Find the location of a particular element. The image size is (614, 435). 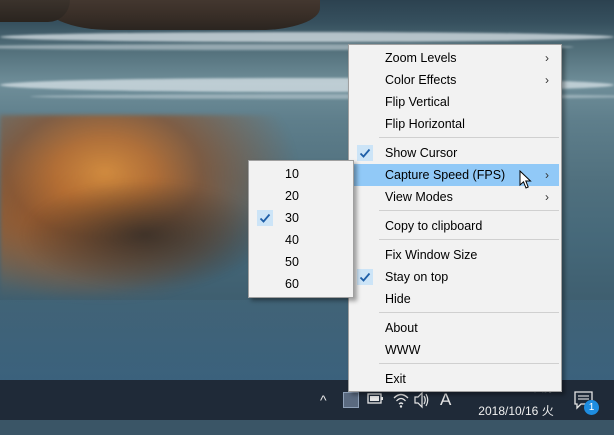

fps-item-30: 30 is located at coordinates (301, 218).